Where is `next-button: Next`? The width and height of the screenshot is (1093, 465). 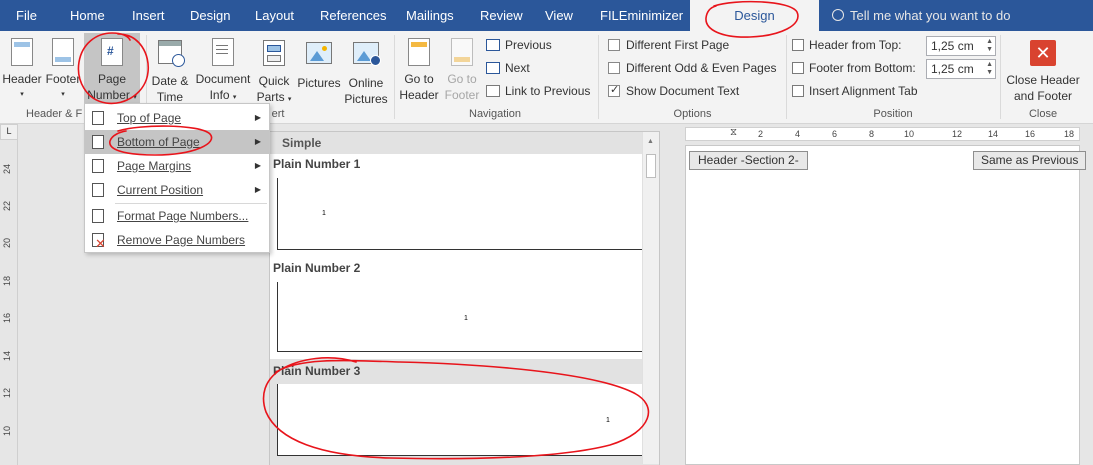 next-button: Next is located at coordinates (508, 68).